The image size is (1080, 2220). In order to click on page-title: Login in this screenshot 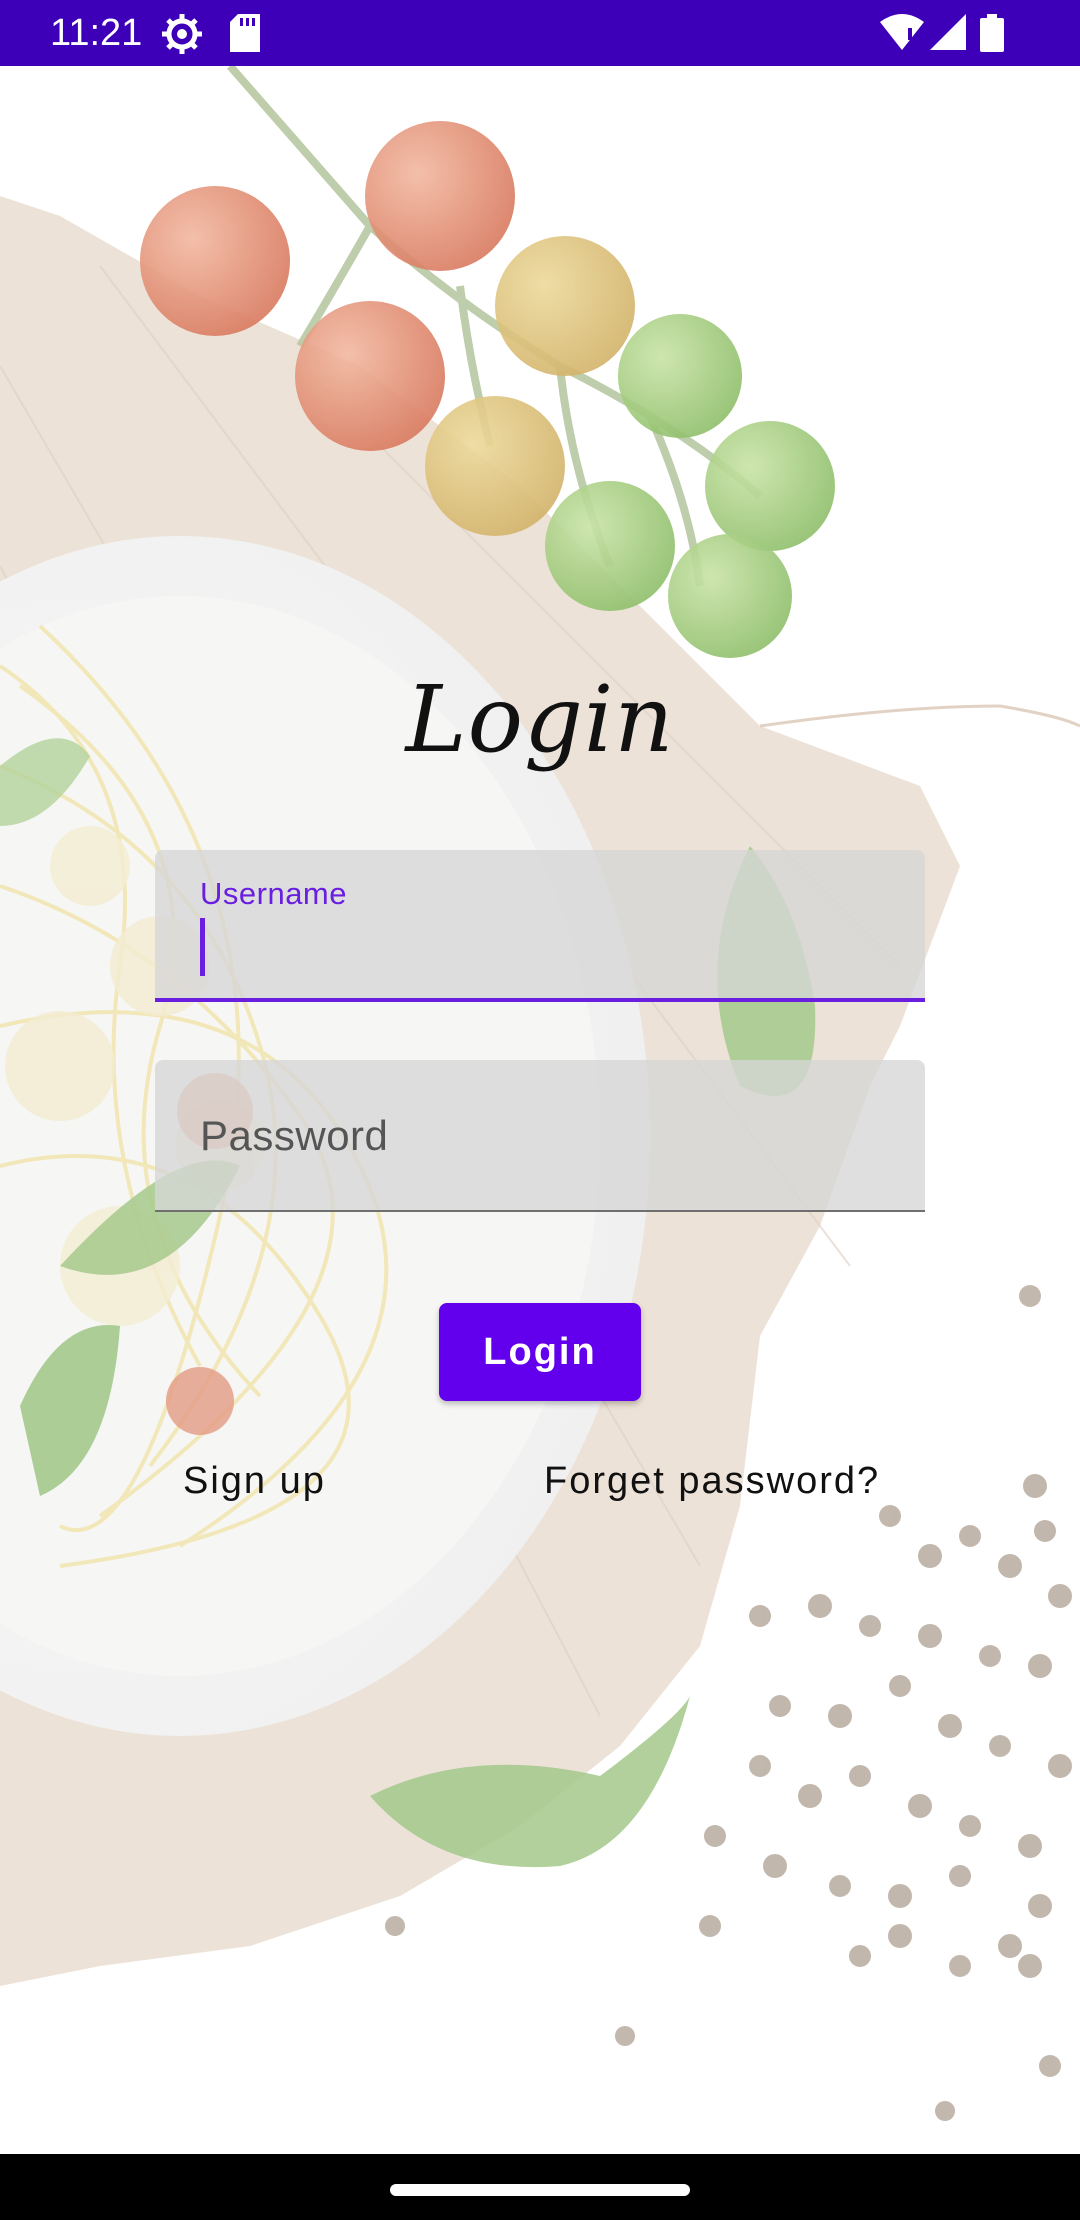, I will do `click(540, 719)`.